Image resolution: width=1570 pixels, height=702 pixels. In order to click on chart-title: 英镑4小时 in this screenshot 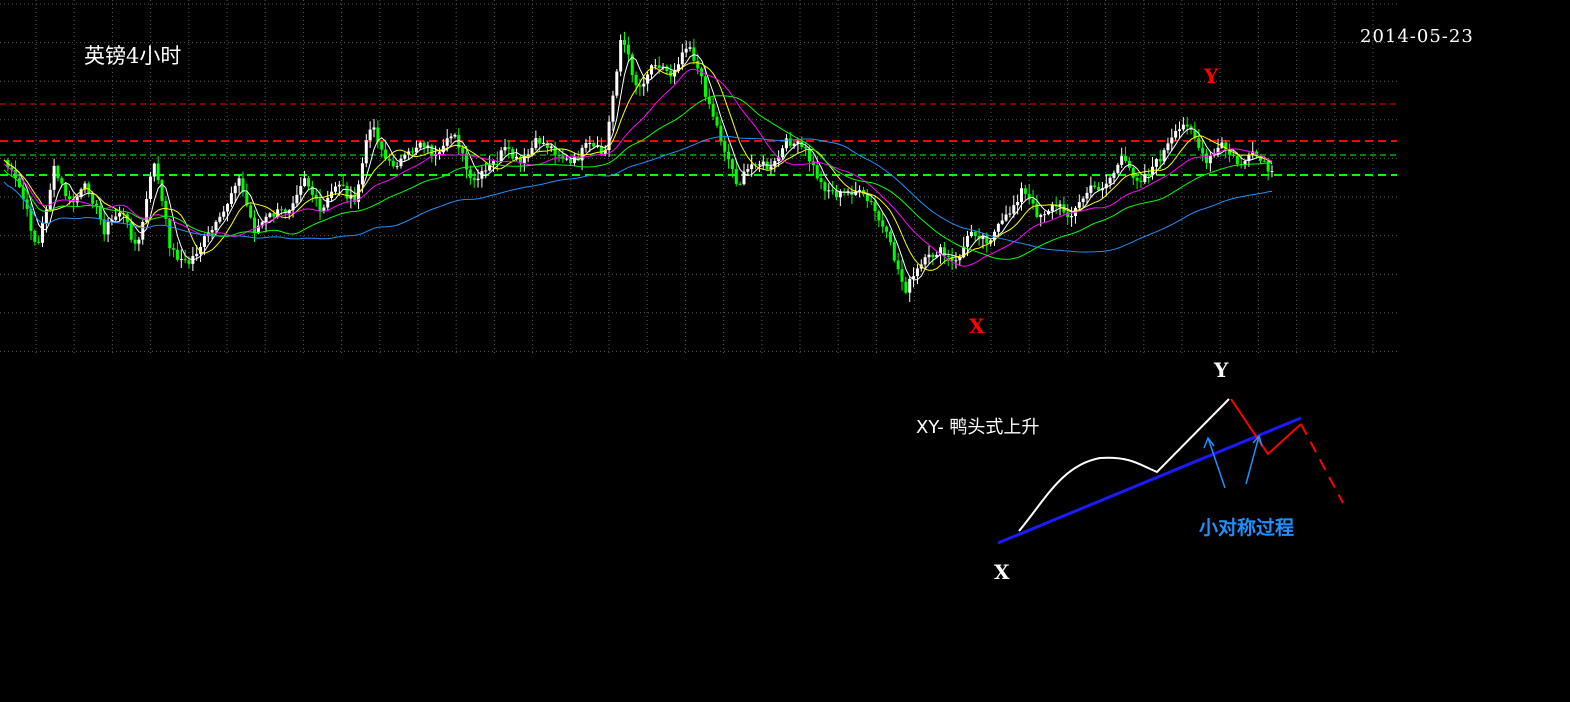, I will do `click(133, 56)`.